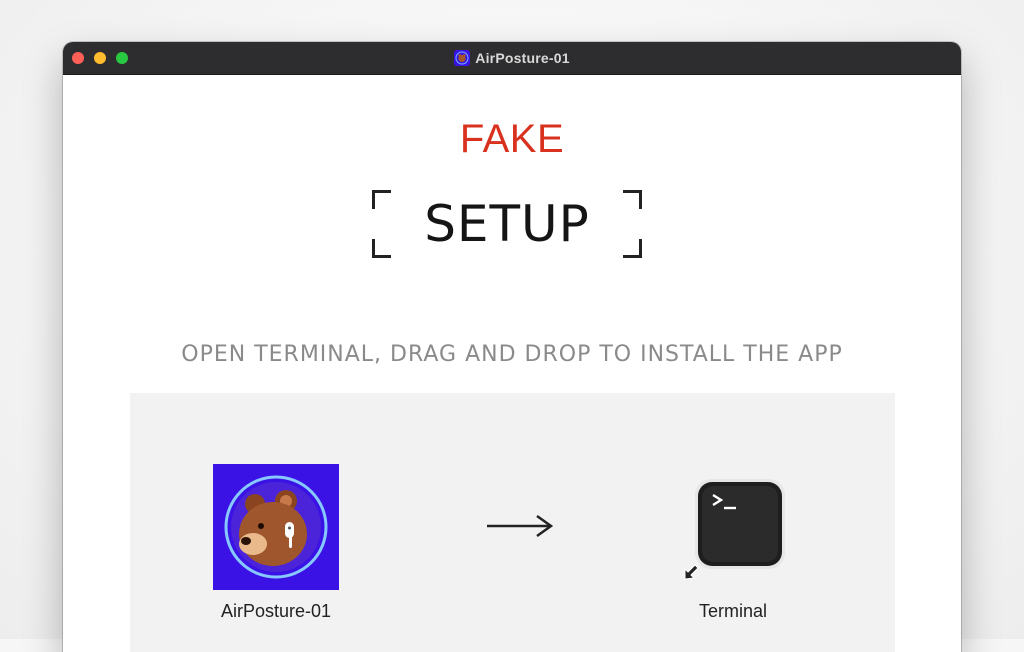 Image resolution: width=1024 pixels, height=652 pixels. I want to click on title-bar: AirPosture-01, so click(512, 58).